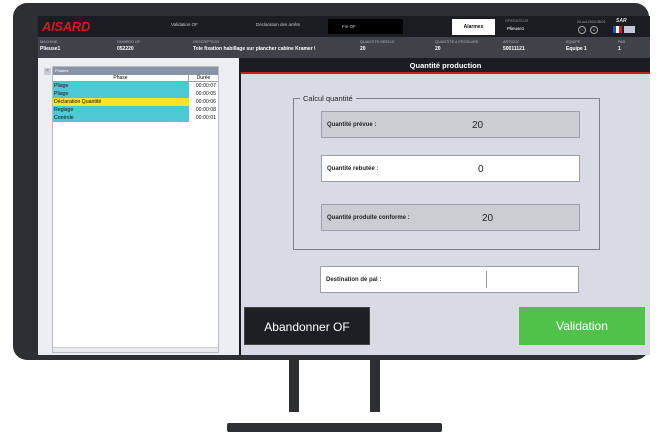  Describe the element at coordinates (66, 26) in the screenshot. I see `app-logo: AISARD` at that location.